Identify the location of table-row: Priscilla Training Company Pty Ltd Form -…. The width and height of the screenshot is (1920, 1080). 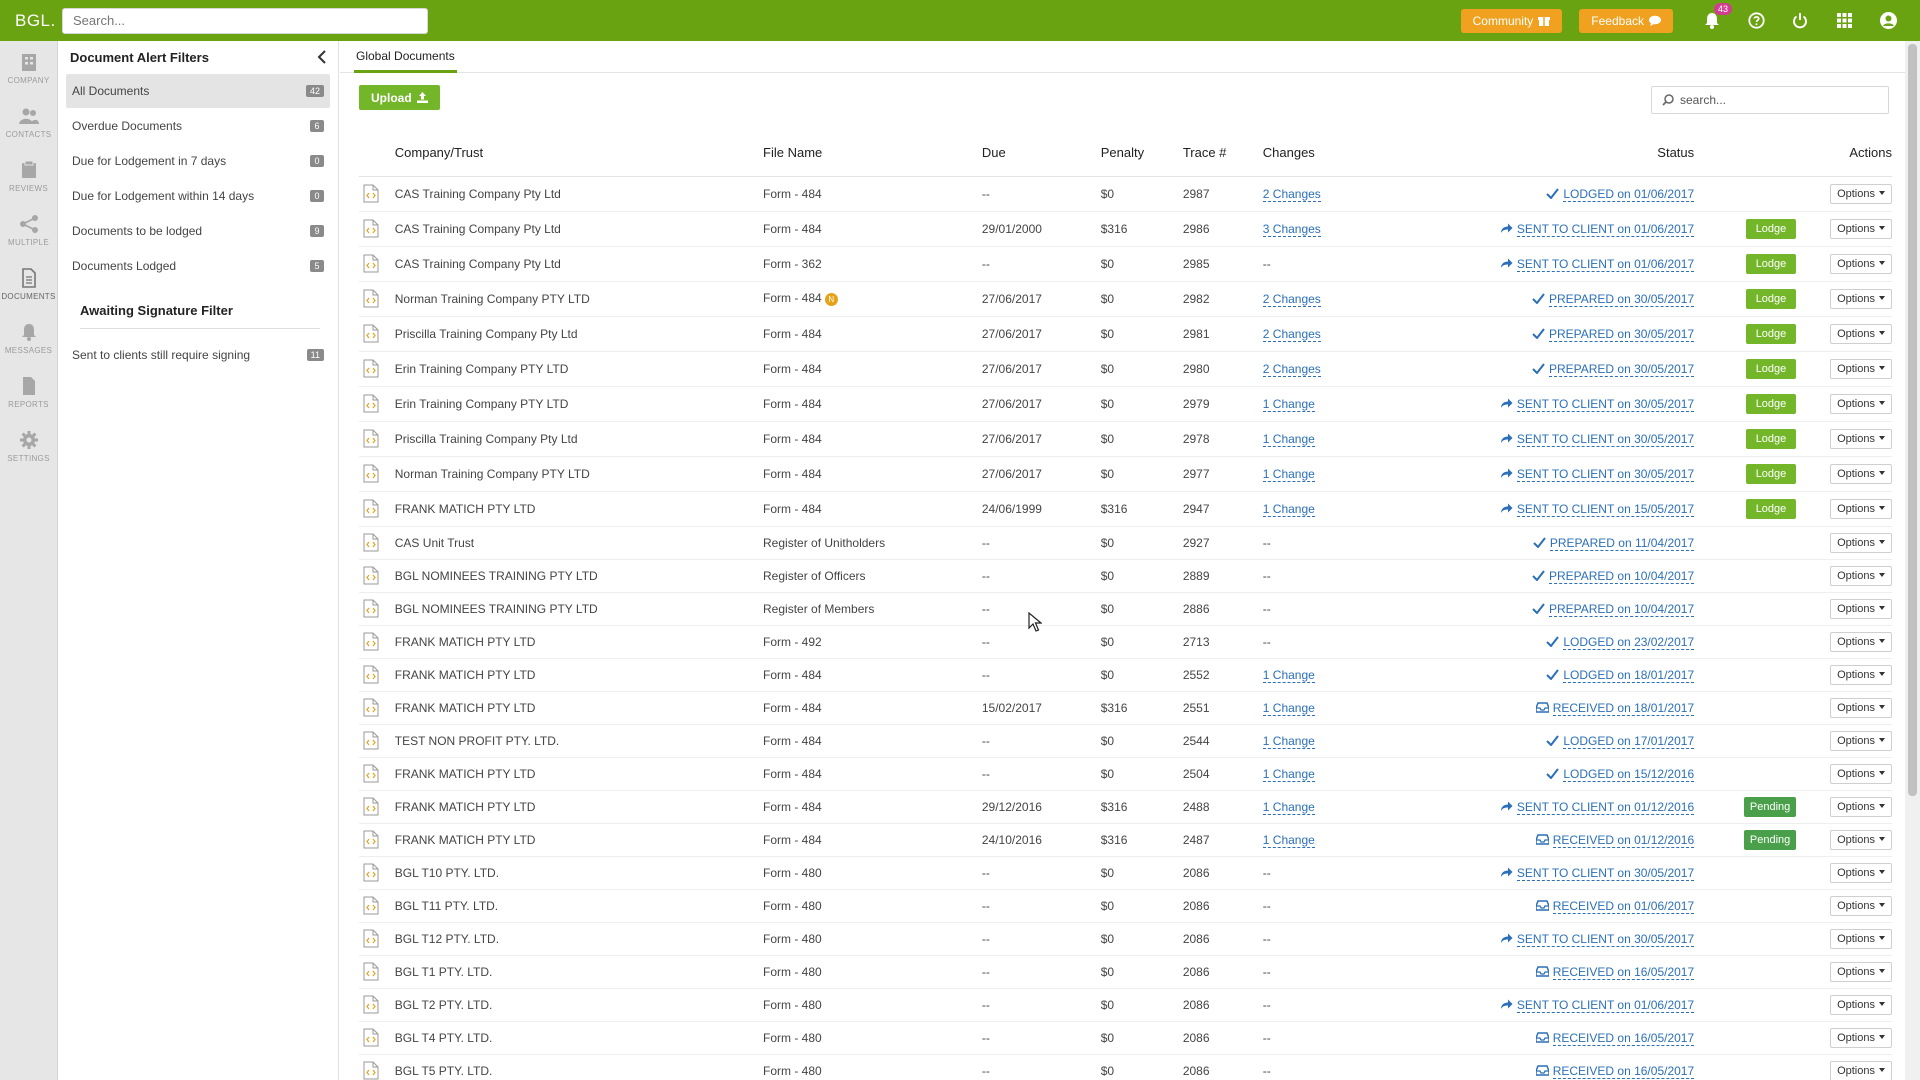
(1125, 334).